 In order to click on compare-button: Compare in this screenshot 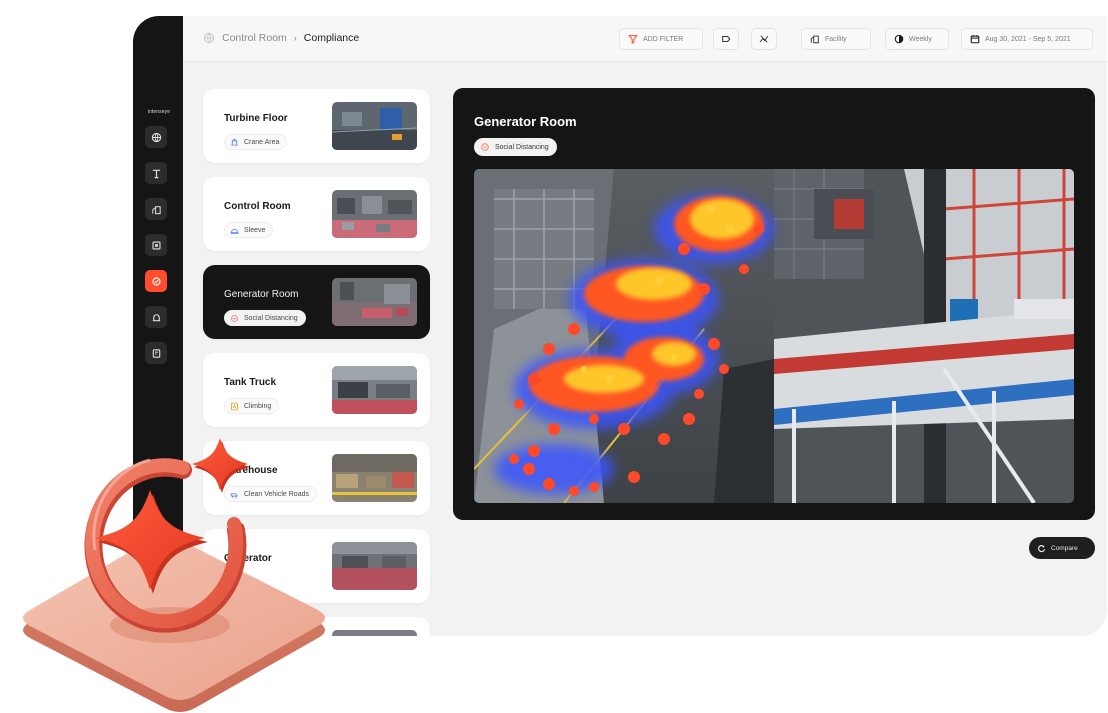, I will do `click(1062, 548)`.